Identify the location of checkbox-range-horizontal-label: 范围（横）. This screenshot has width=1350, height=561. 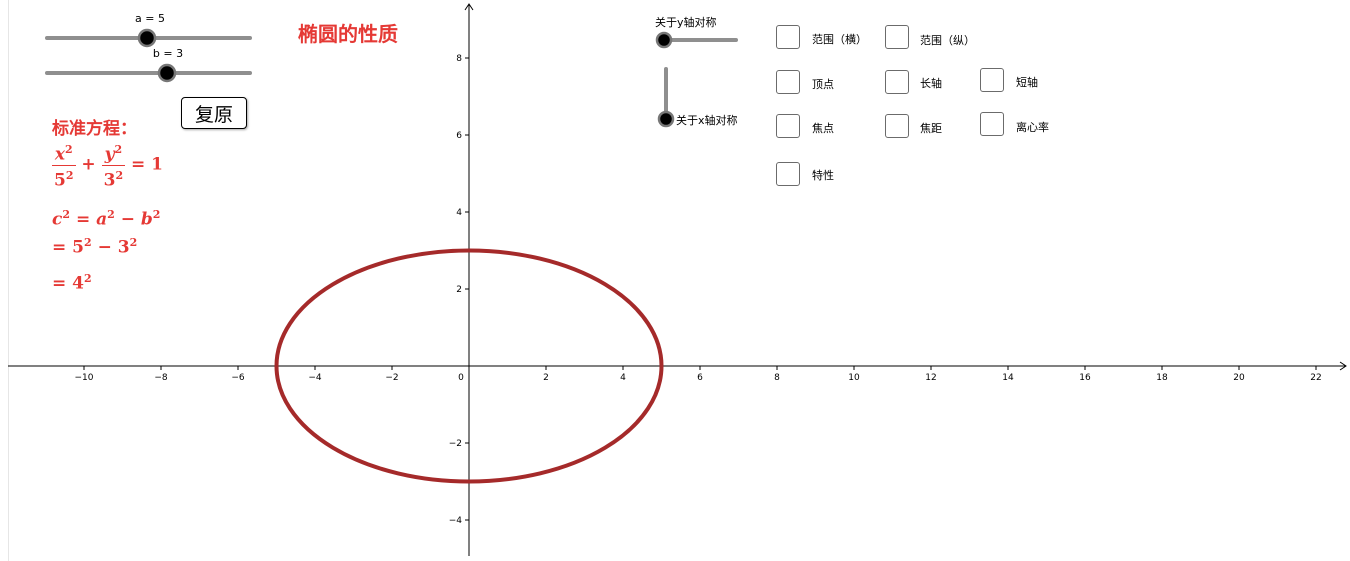
(839, 39).